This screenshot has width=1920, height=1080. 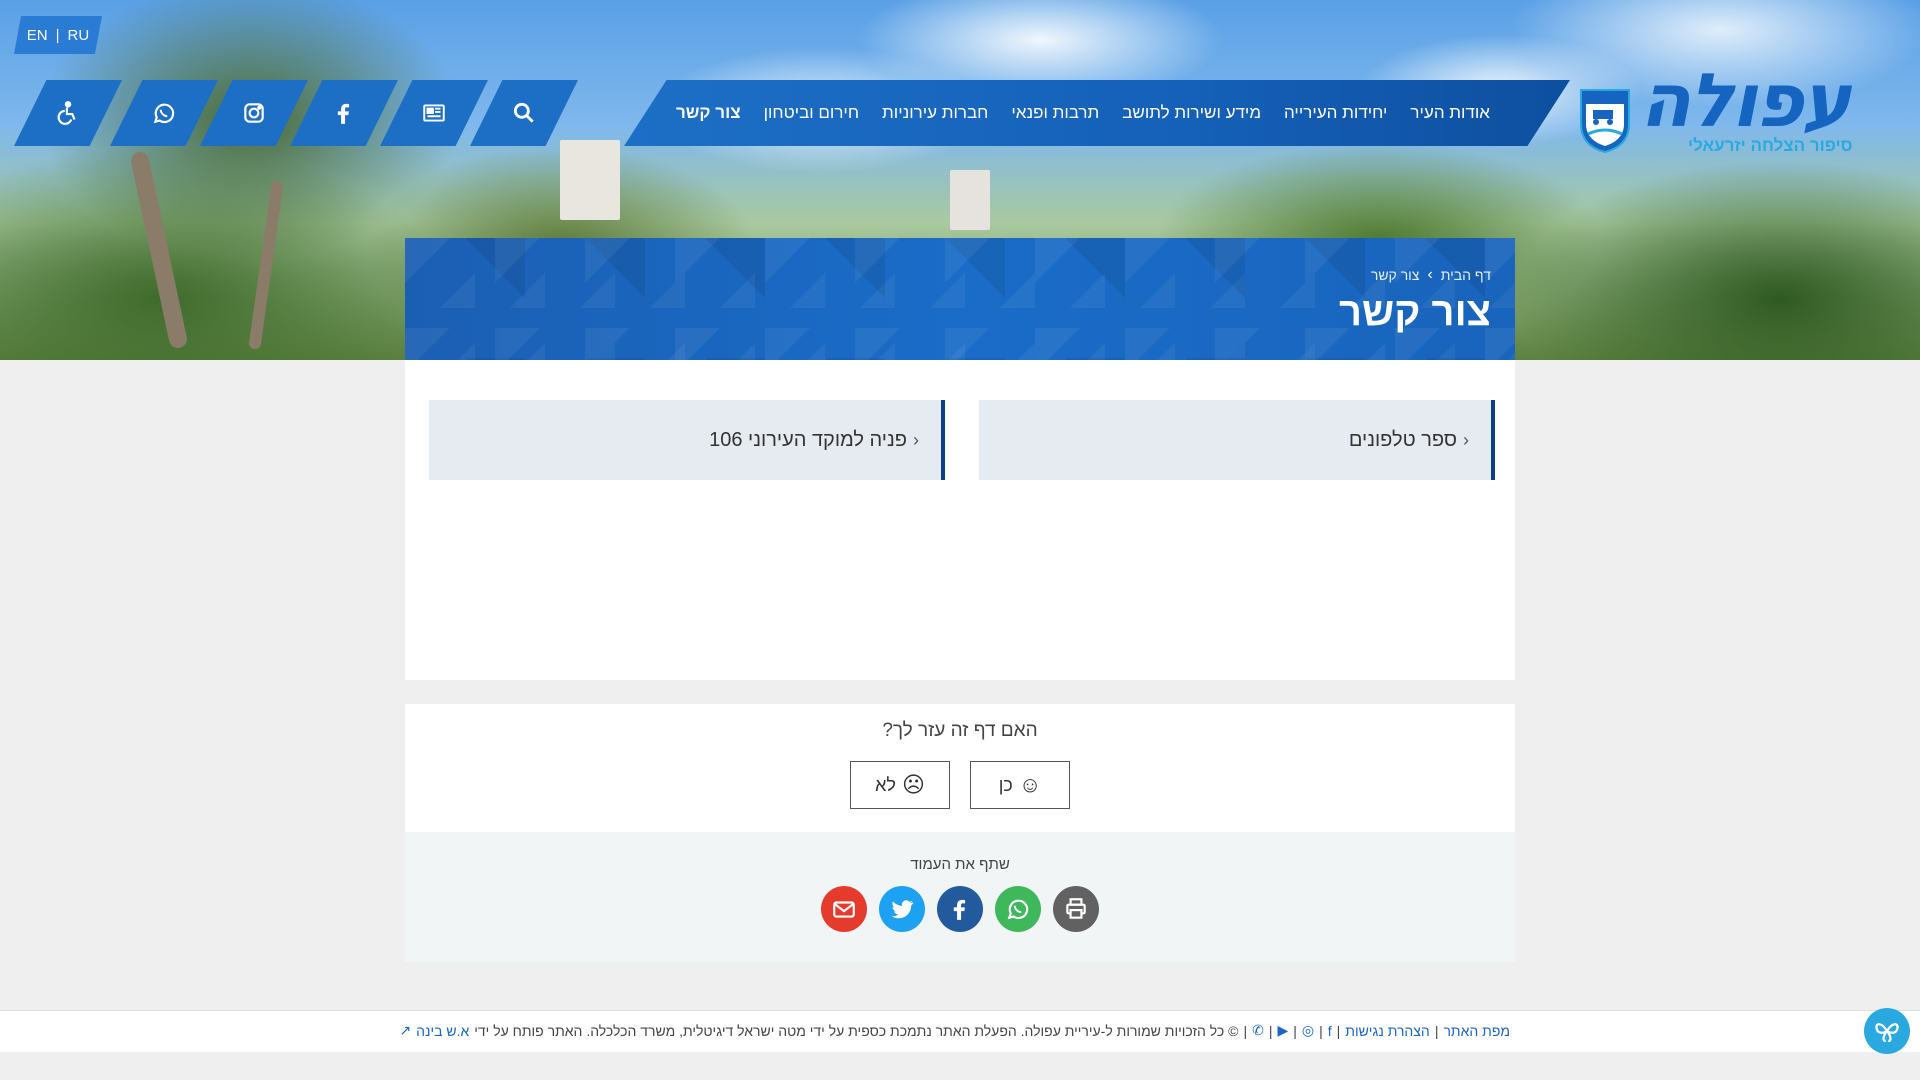 What do you see at coordinates (960, 730) in the screenshot?
I see `feedback-question: האם דף זה עזר לך?` at bounding box center [960, 730].